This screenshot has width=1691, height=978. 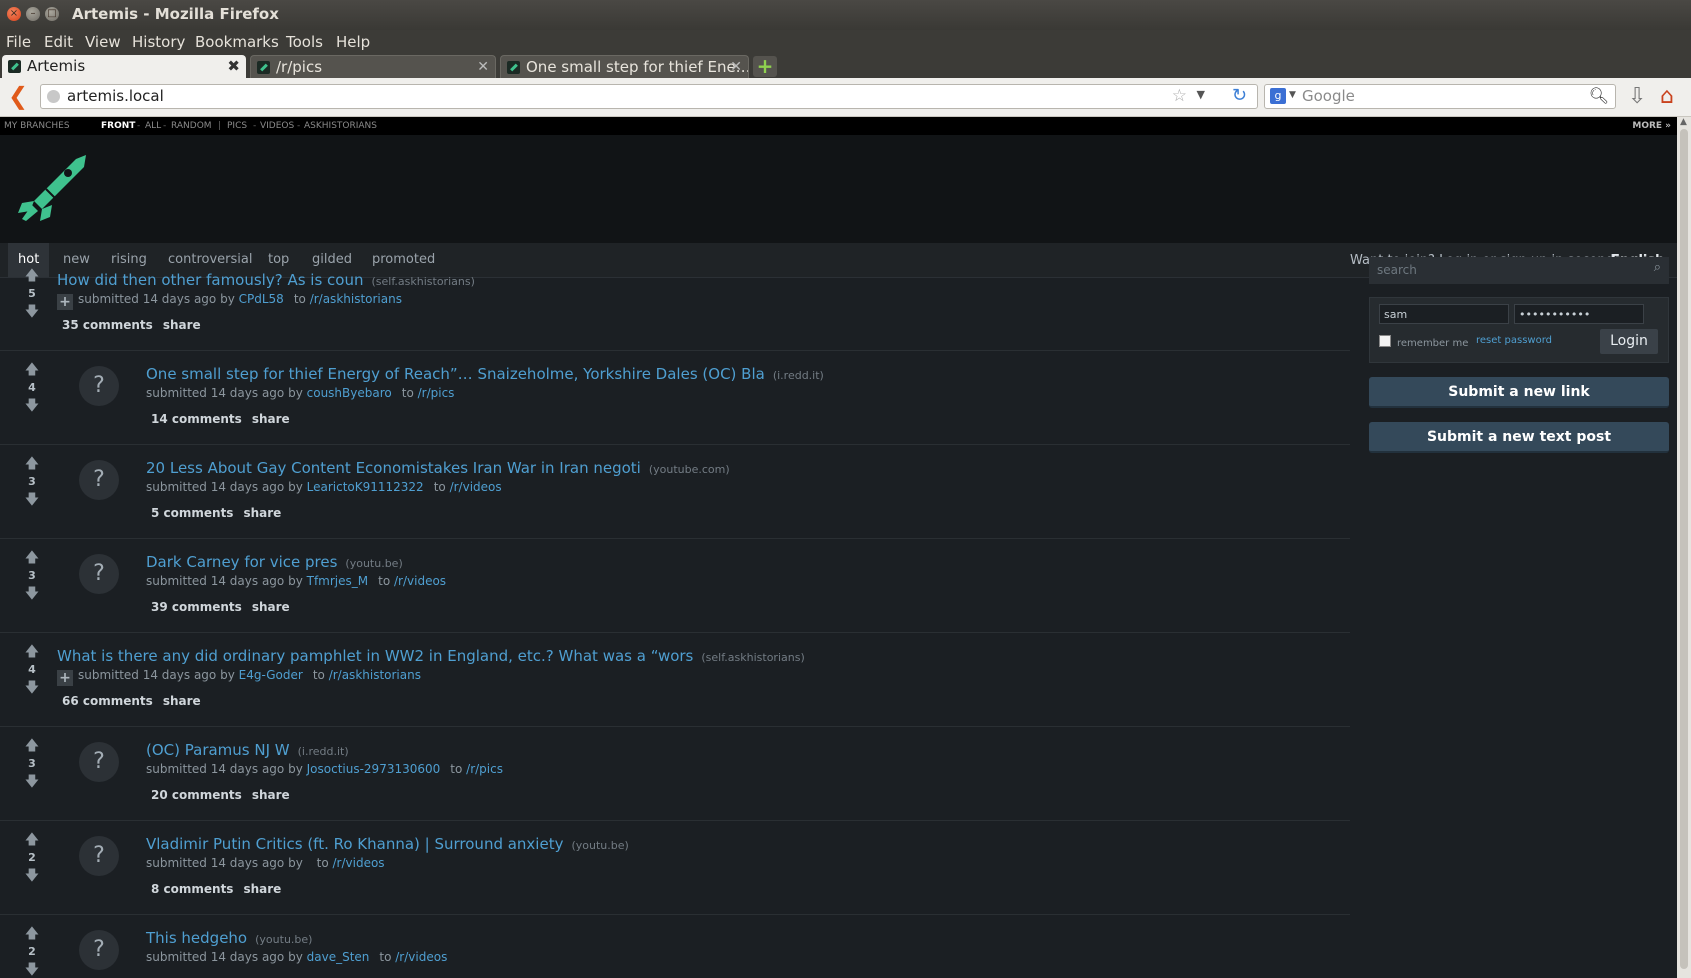 What do you see at coordinates (153, 126) in the screenshot?
I see `sr-all: ALL` at bounding box center [153, 126].